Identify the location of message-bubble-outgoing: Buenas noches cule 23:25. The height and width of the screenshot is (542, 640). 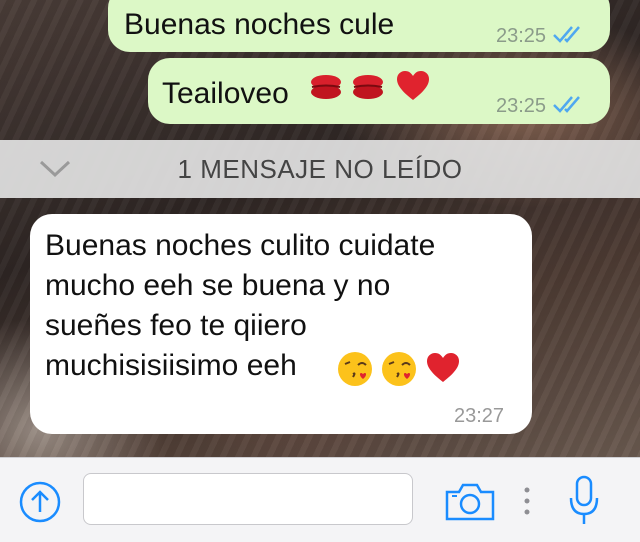
(359, 26).